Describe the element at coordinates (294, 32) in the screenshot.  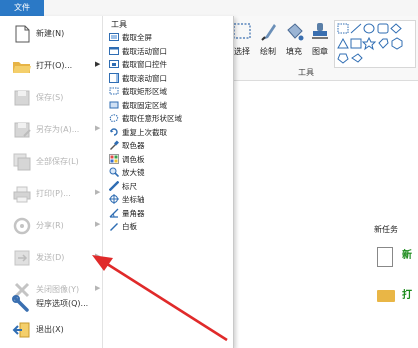
I see `fill-bucket-icon` at that location.